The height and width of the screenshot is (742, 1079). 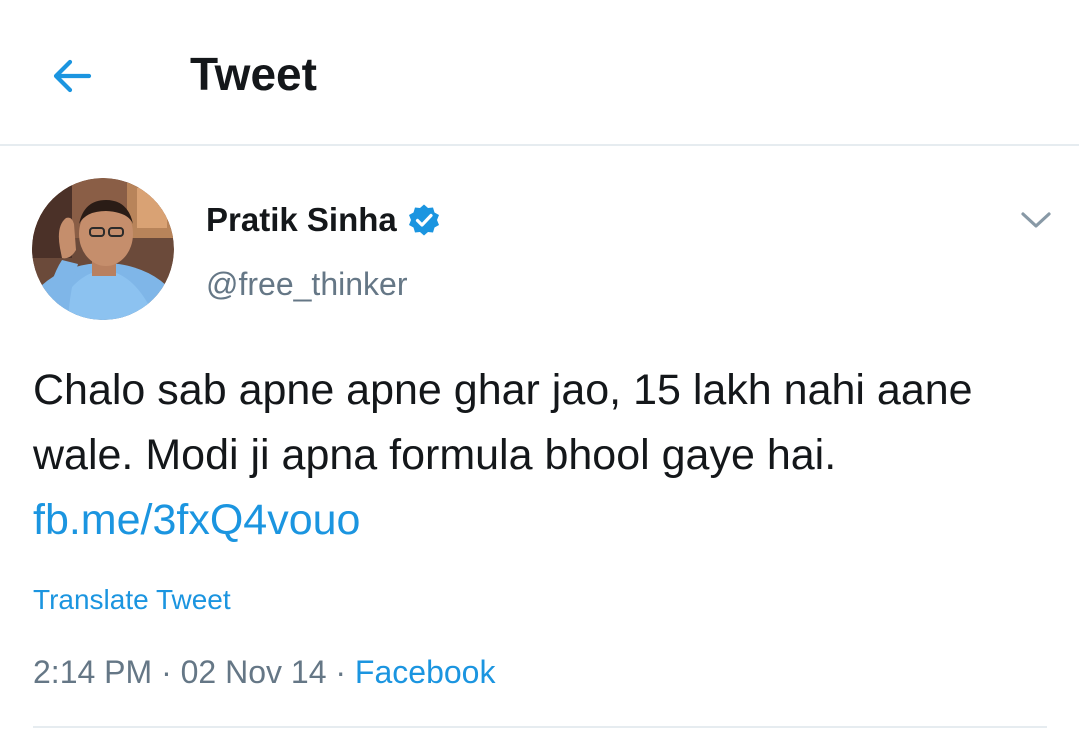 What do you see at coordinates (253, 74) in the screenshot?
I see `page-title: Tweet` at bounding box center [253, 74].